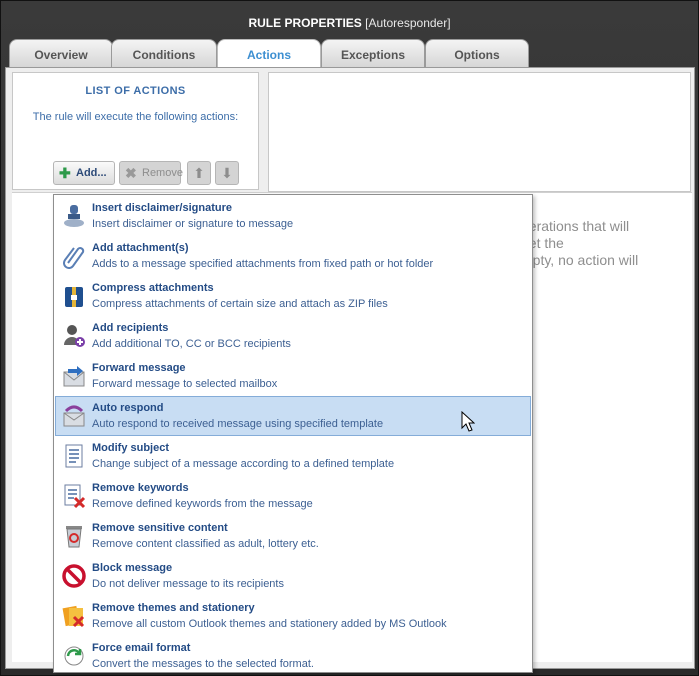 Image resolution: width=699 pixels, height=676 pixels. Describe the element at coordinates (74, 576) in the screenshot. I see `block-icon` at that location.